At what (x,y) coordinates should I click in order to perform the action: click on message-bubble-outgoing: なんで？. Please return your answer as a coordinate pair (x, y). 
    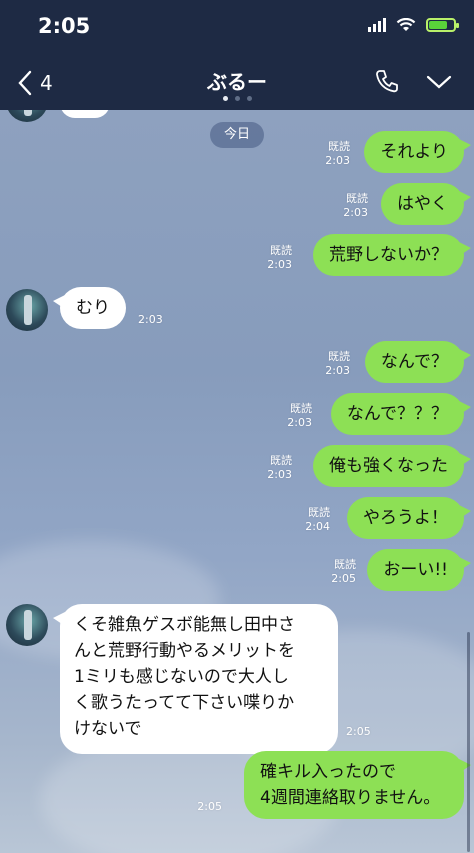
    Looking at the image, I should click on (418, 362).